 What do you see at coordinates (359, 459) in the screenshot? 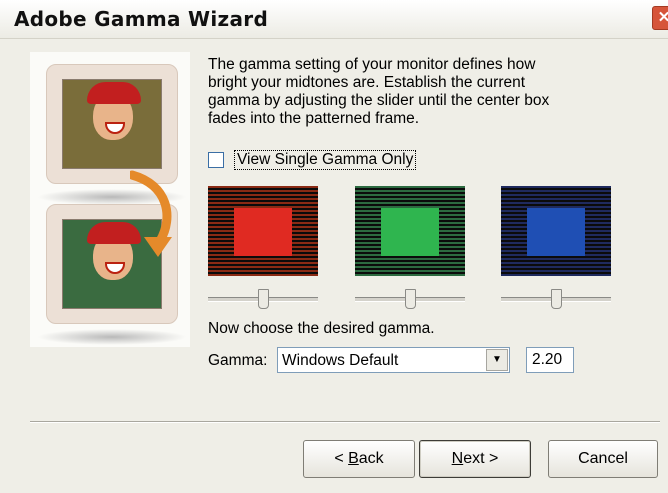
I see `back-button: < Back` at bounding box center [359, 459].